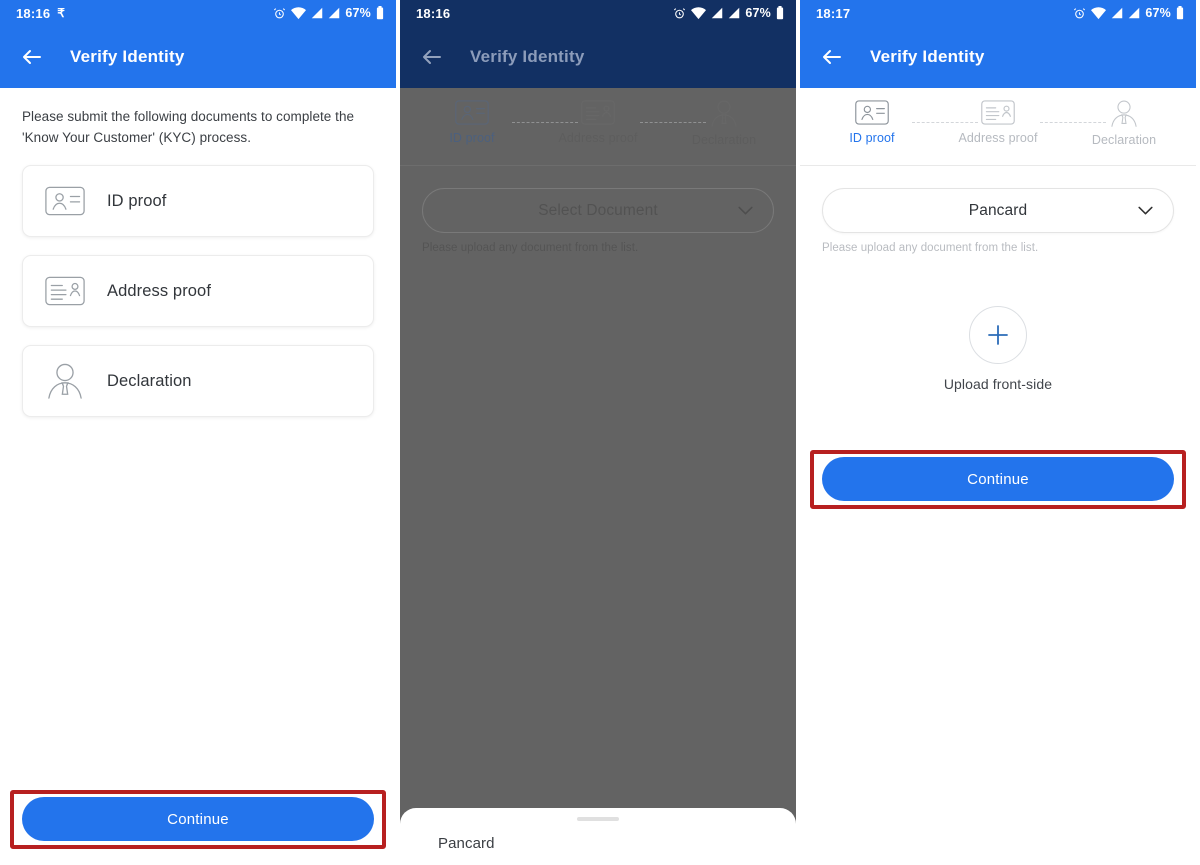  I want to click on status-bar: 18:16 67%, so click(598, 13).